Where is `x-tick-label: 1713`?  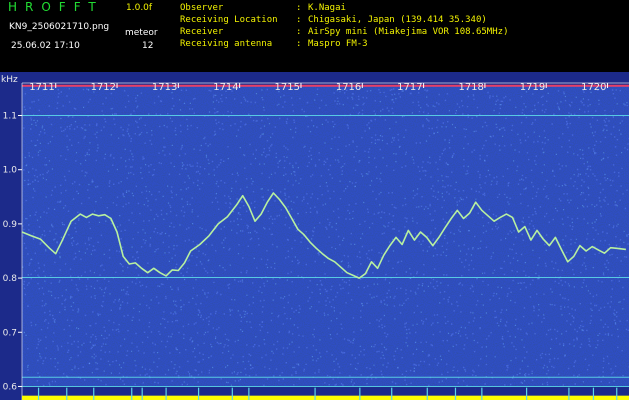
x-tick-label: 1713 is located at coordinates (164, 87).